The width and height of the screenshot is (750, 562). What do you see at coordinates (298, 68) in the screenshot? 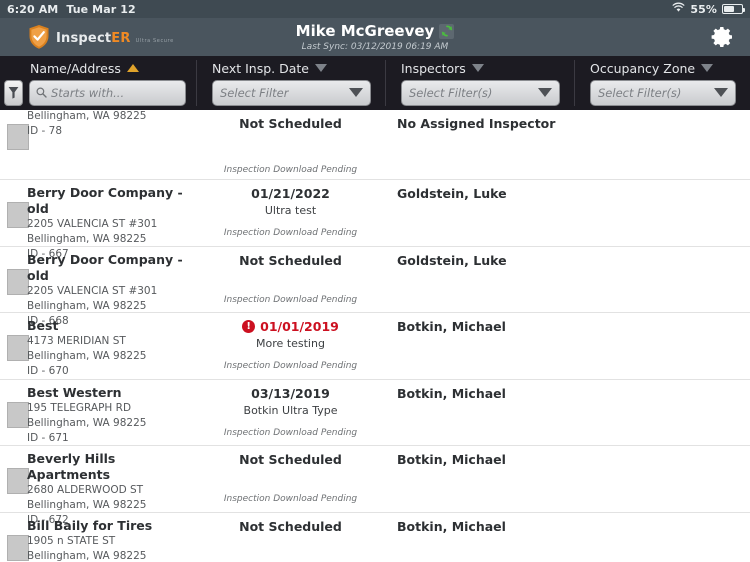
I see `sort-header-next-insp-date: Next Insp. Date` at bounding box center [298, 68].